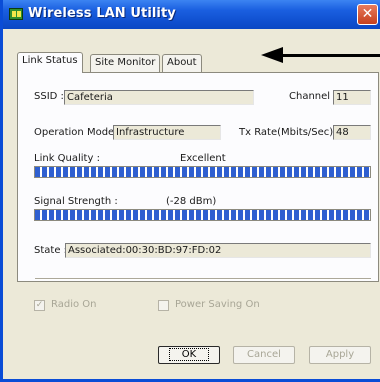 This screenshot has width=380, height=382. Describe the element at coordinates (352, 132) in the screenshot. I see `tx-rate-field: 48` at that location.